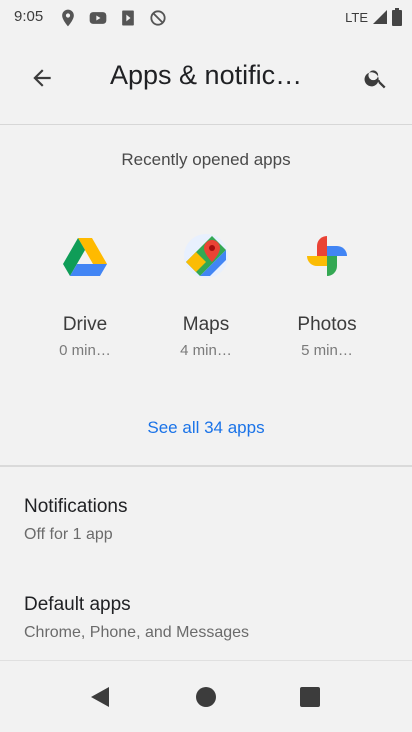  I want to click on battery-icon, so click(397, 17).